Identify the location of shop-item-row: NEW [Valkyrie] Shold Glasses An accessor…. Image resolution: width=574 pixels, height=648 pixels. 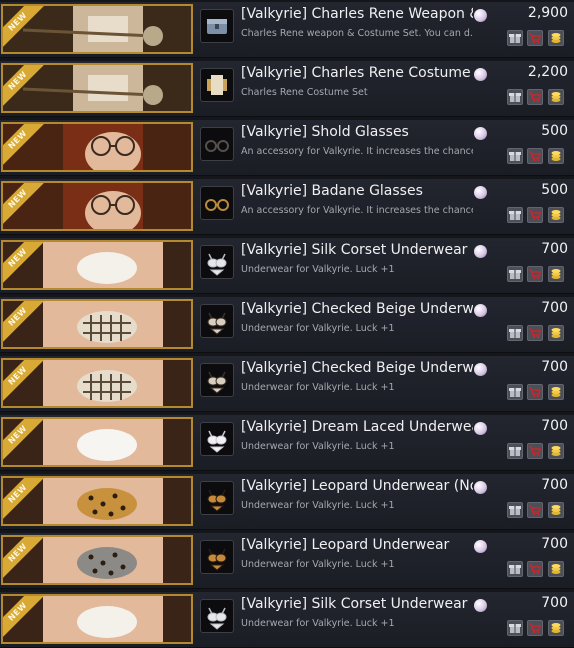
(287, 148).